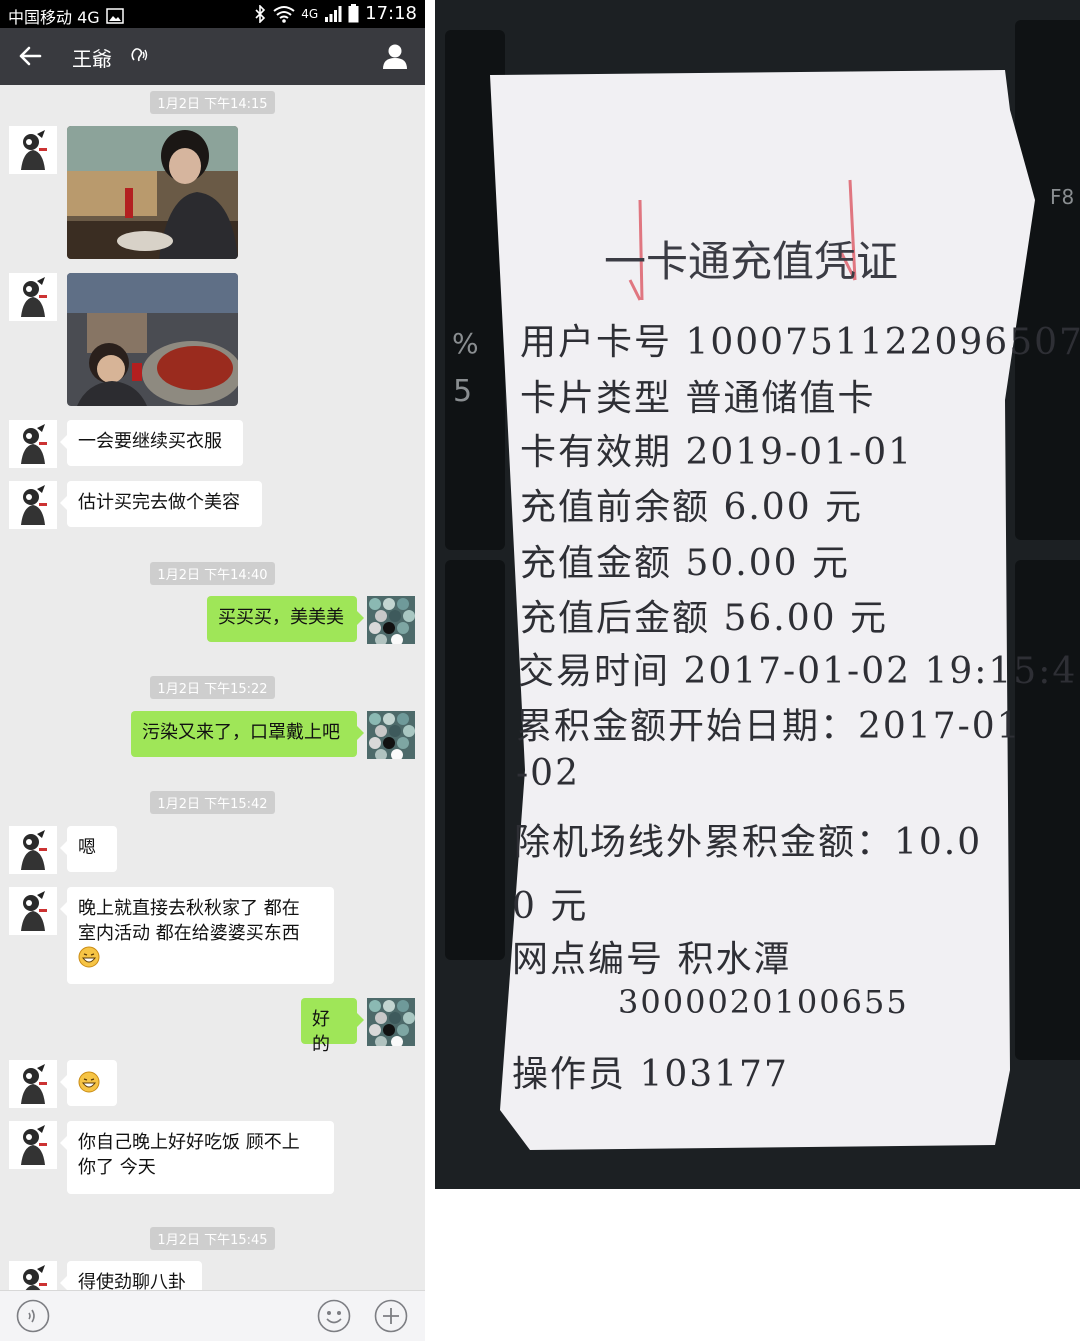  I want to click on f8-key-label: F8, so click(1062, 197).